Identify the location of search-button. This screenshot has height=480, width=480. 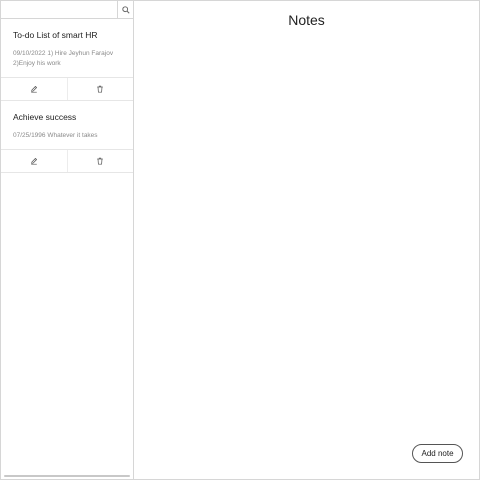
(125, 9).